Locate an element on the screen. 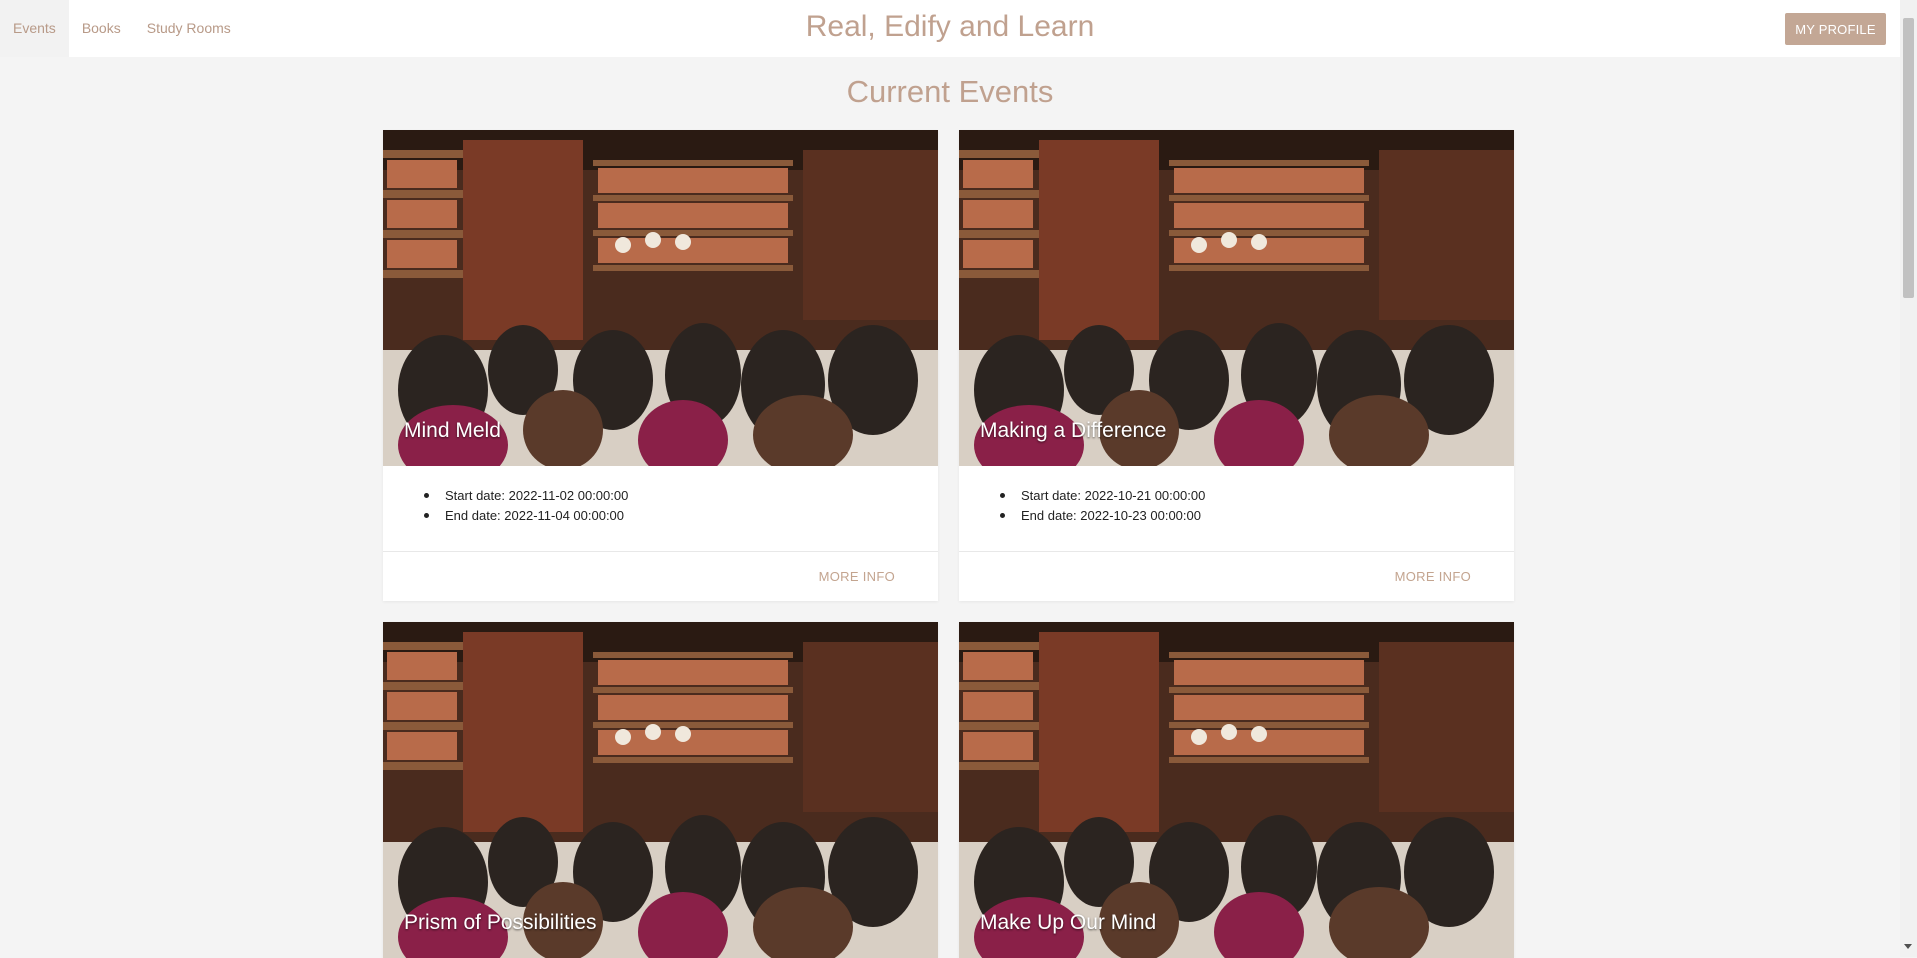  event-card-title: Make Up Our Mind is located at coordinates (1068, 922).